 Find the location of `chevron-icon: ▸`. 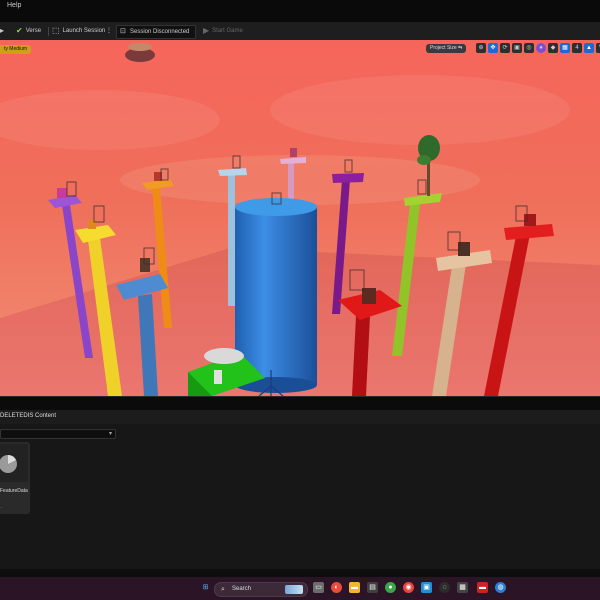

chevron-icon: ▸ is located at coordinates (2, 30).